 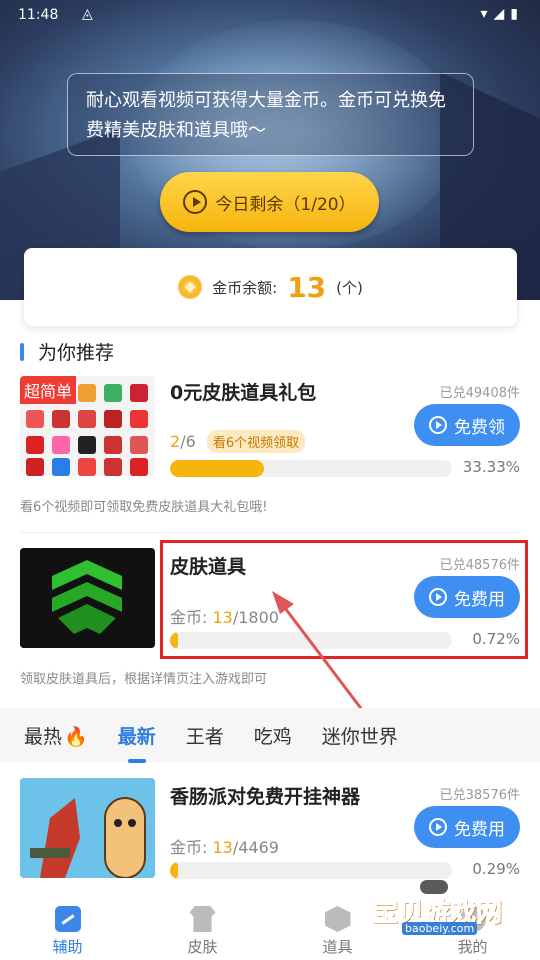 I want to click on tab-hottest: 最热 🔥, so click(x=56, y=735).